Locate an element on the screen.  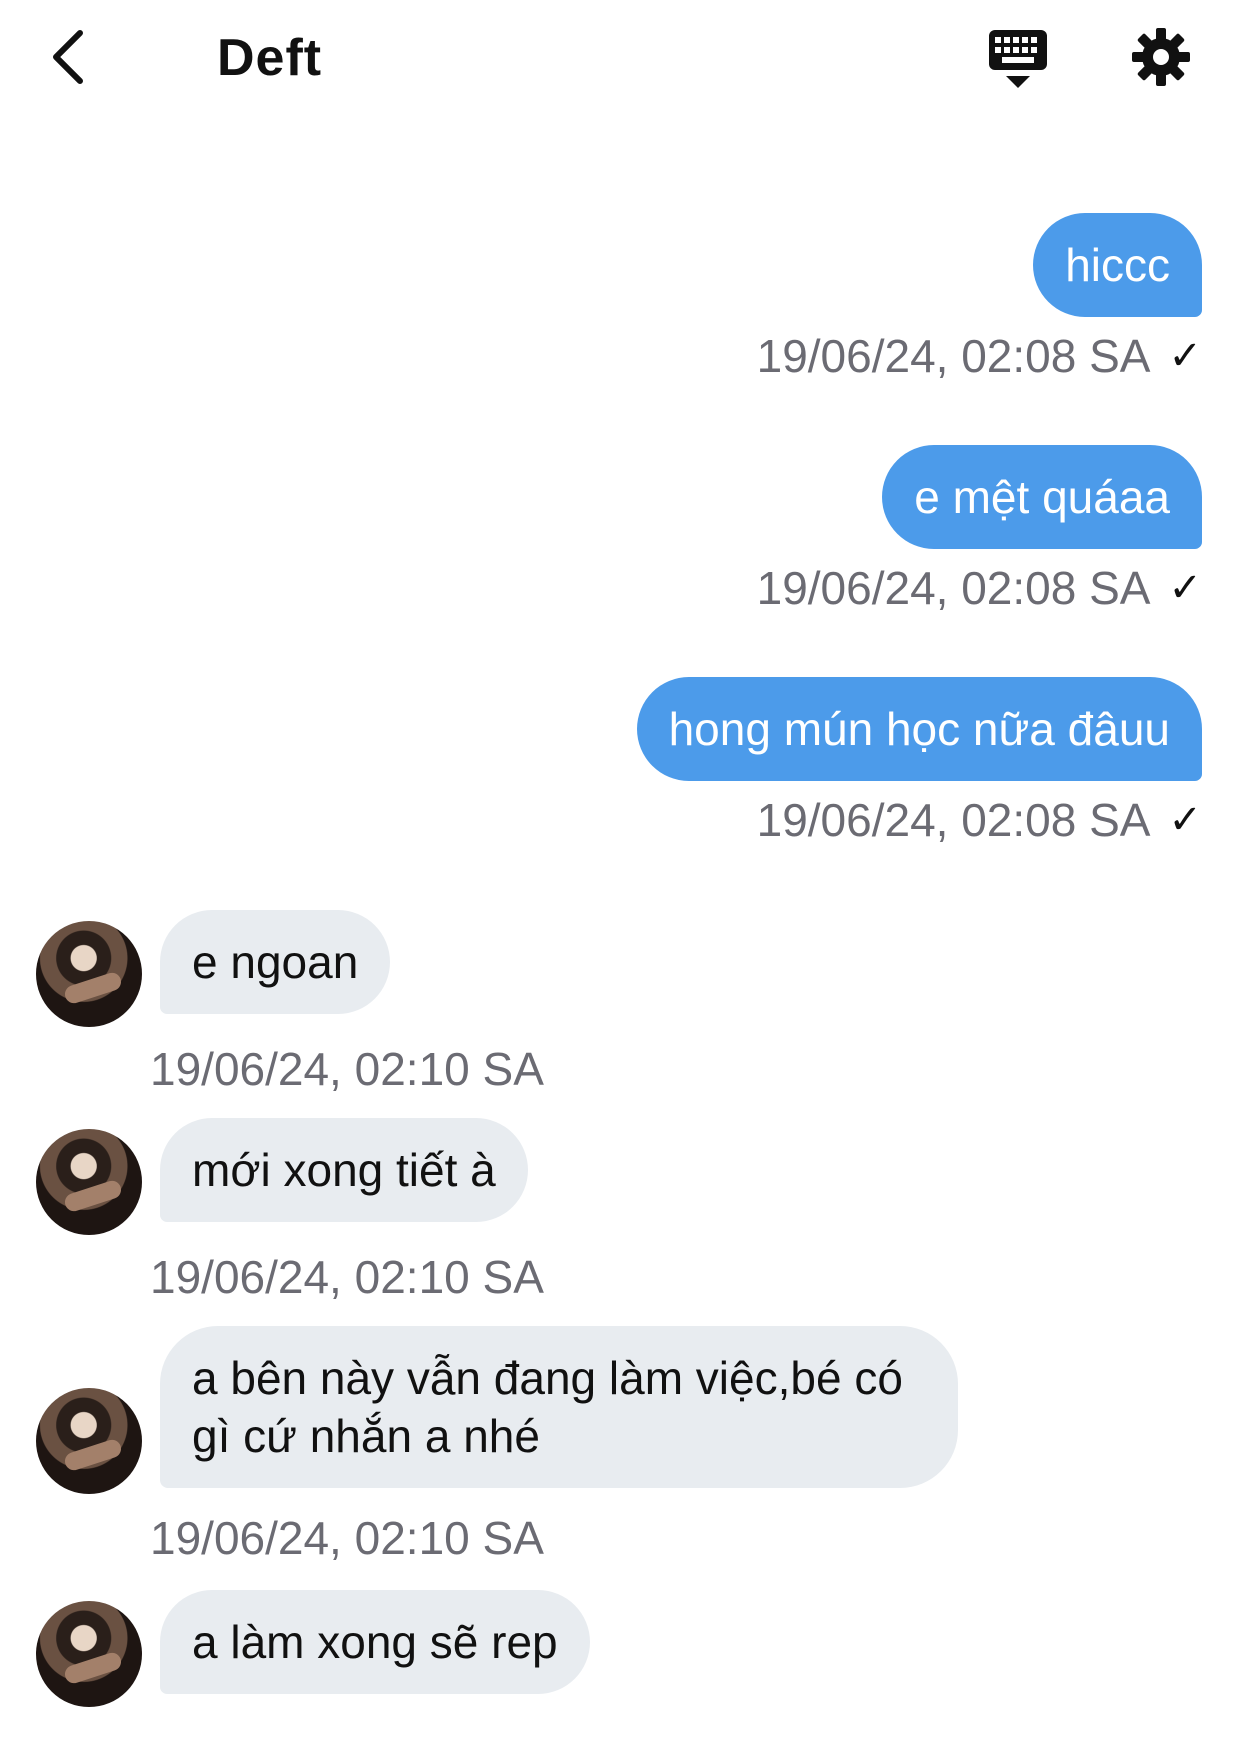
outgoing-message: hiccc 19/06/24, 02:08 SA ✓ is located at coordinates (979, 298).